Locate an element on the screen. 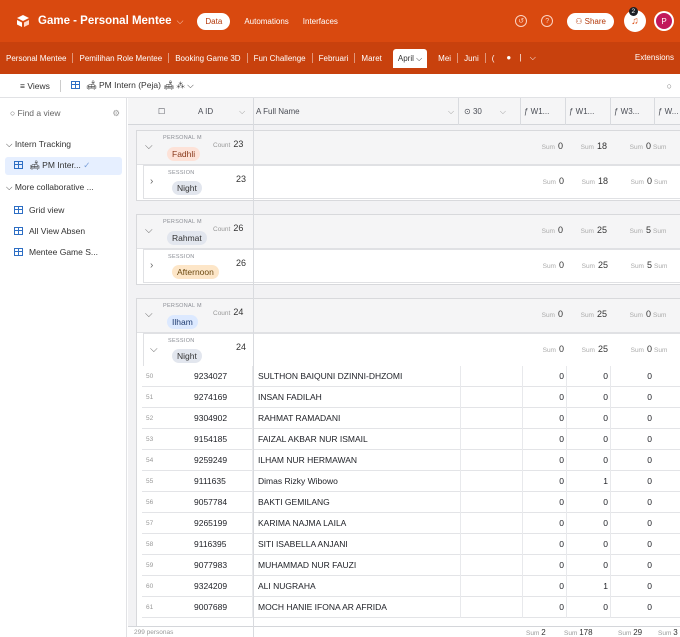 This screenshot has width=680, height=637. cell-id: 9111635 is located at coordinates (210, 481).